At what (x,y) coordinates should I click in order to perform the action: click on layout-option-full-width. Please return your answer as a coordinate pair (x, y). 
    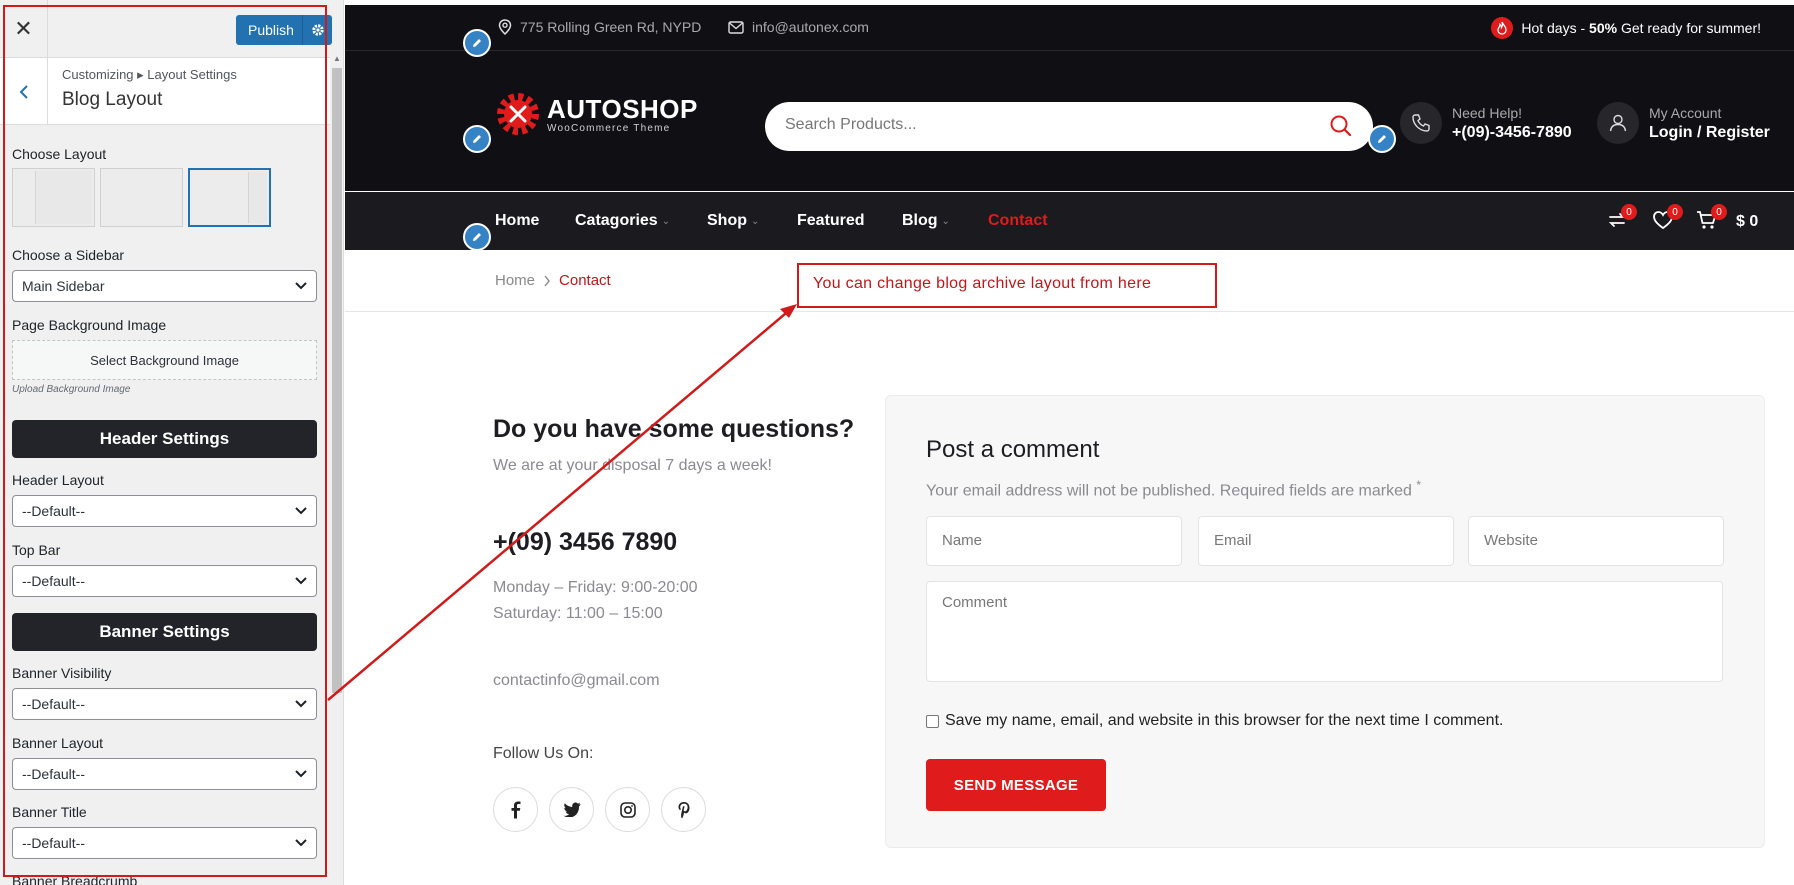
    Looking at the image, I should click on (141, 197).